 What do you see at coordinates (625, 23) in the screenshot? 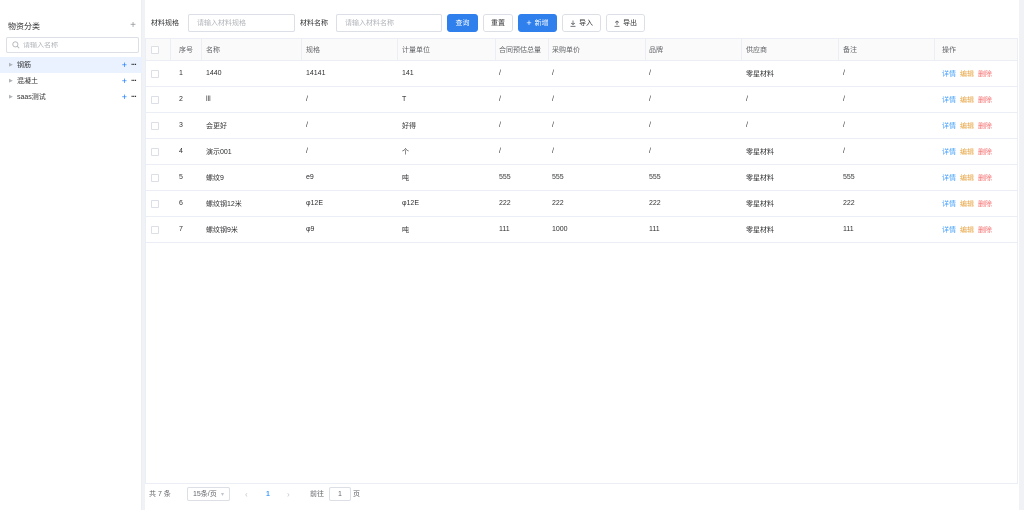
I see `export-button: 导出` at bounding box center [625, 23].